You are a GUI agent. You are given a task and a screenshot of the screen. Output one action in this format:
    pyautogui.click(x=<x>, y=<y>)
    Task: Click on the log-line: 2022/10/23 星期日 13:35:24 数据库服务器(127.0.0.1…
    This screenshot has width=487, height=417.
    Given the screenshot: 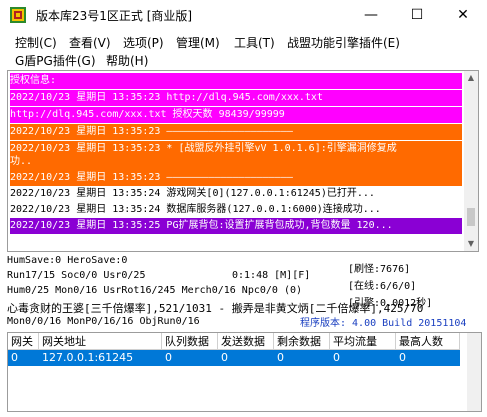 What is the action you would take?
    pyautogui.click(x=195, y=210)
    